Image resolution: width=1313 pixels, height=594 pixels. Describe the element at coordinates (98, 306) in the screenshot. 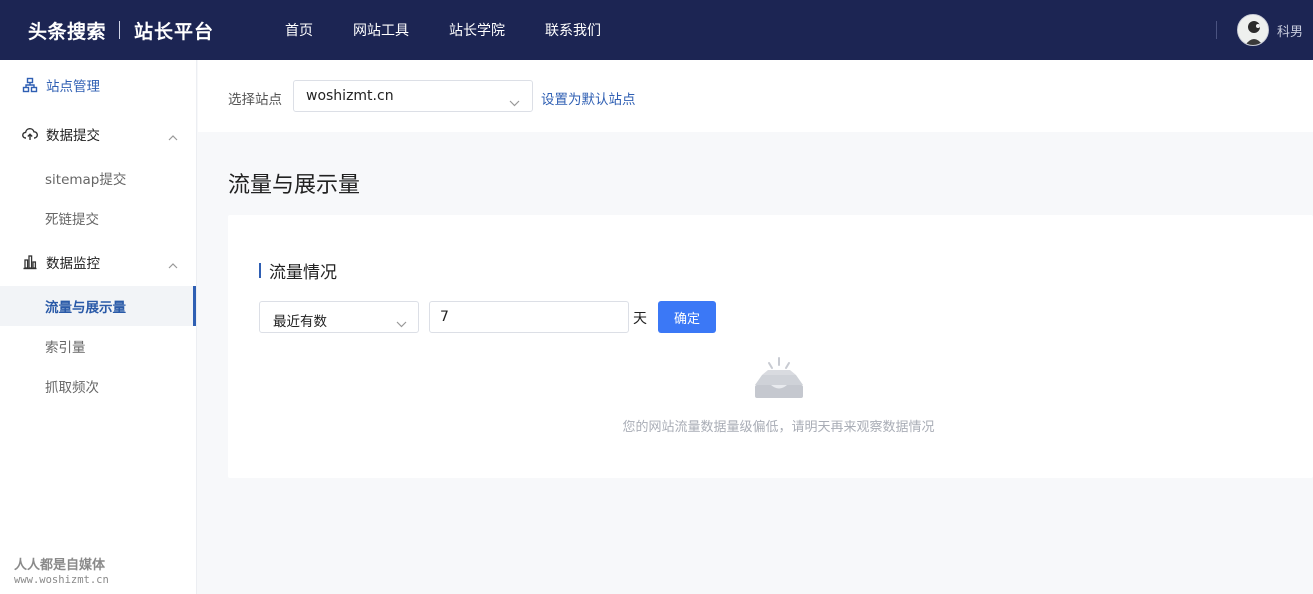

I see `sidebar-item-traffic: 流量与展示量` at that location.